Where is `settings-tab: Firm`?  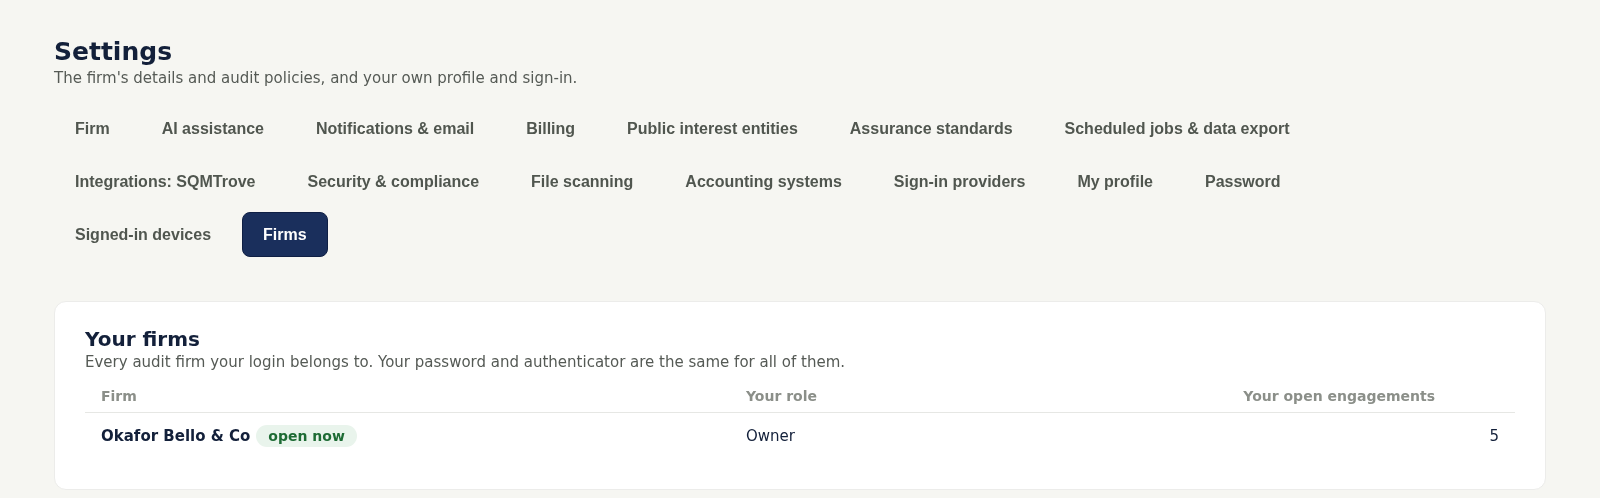 settings-tab: Firm is located at coordinates (92, 128).